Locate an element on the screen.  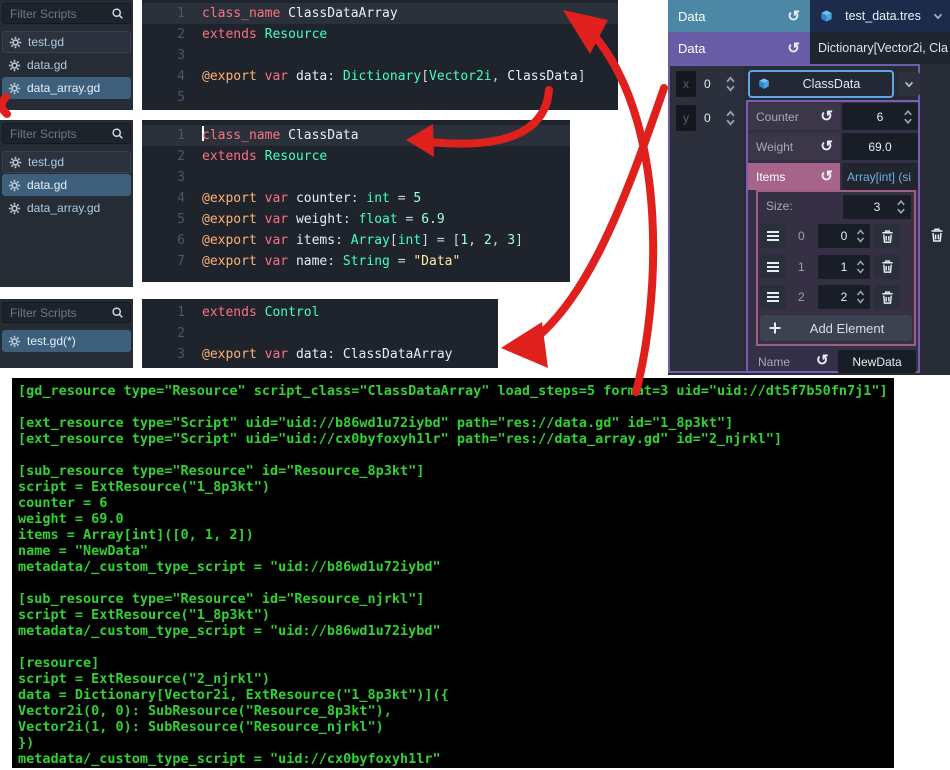
element-value-field: 2 is located at coordinates (844, 297).